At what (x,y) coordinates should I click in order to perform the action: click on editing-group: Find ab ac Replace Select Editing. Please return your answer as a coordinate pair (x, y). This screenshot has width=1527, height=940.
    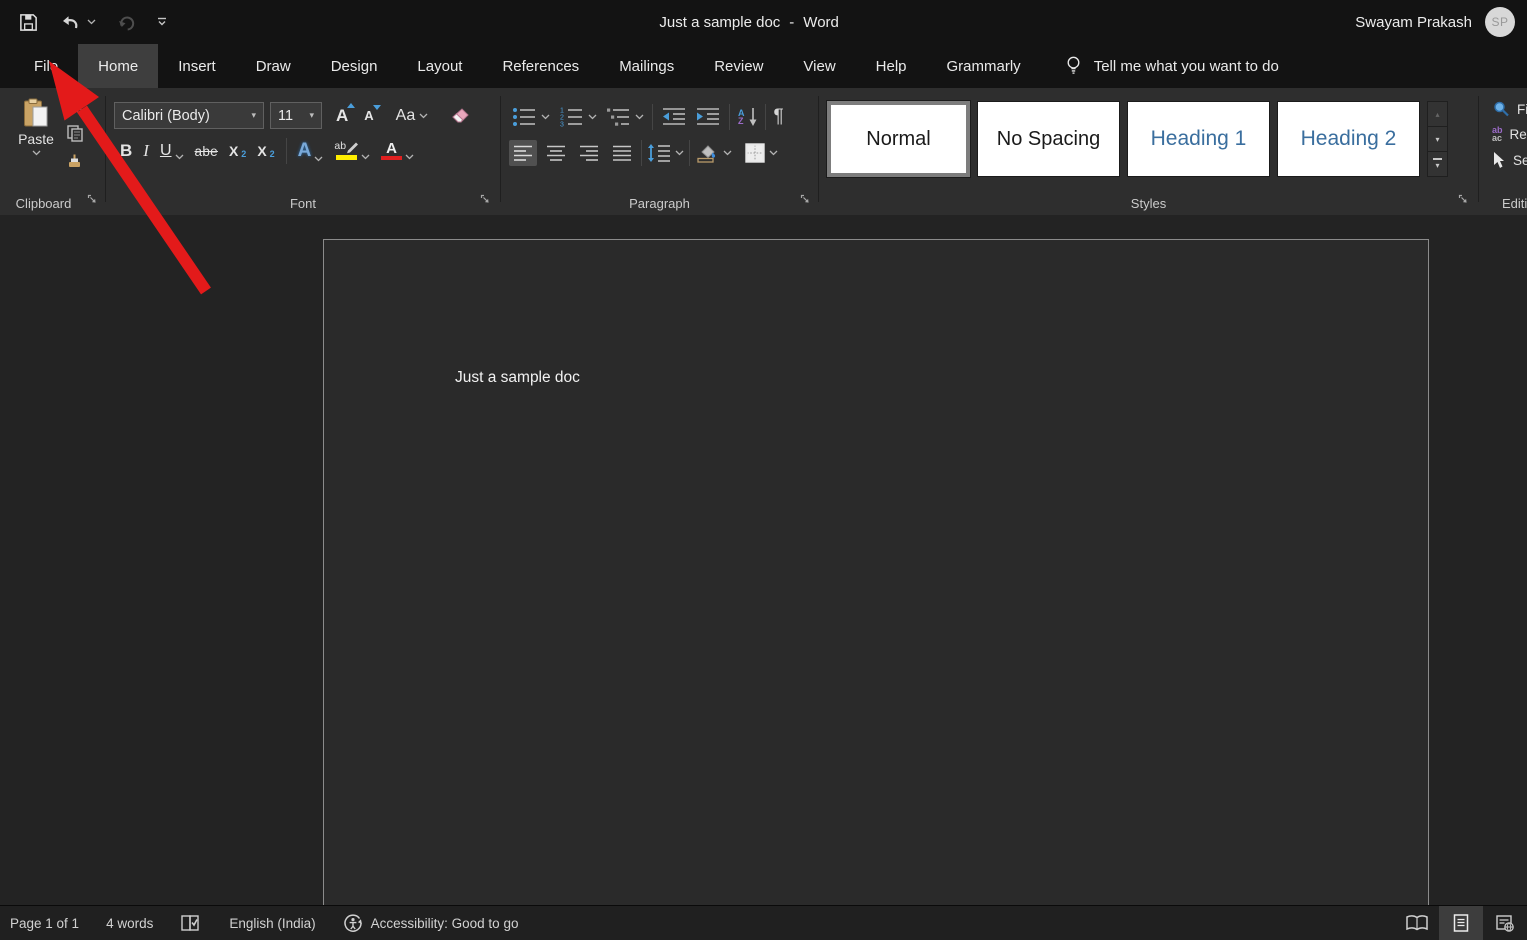
    Looking at the image, I should click on (1507, 151).